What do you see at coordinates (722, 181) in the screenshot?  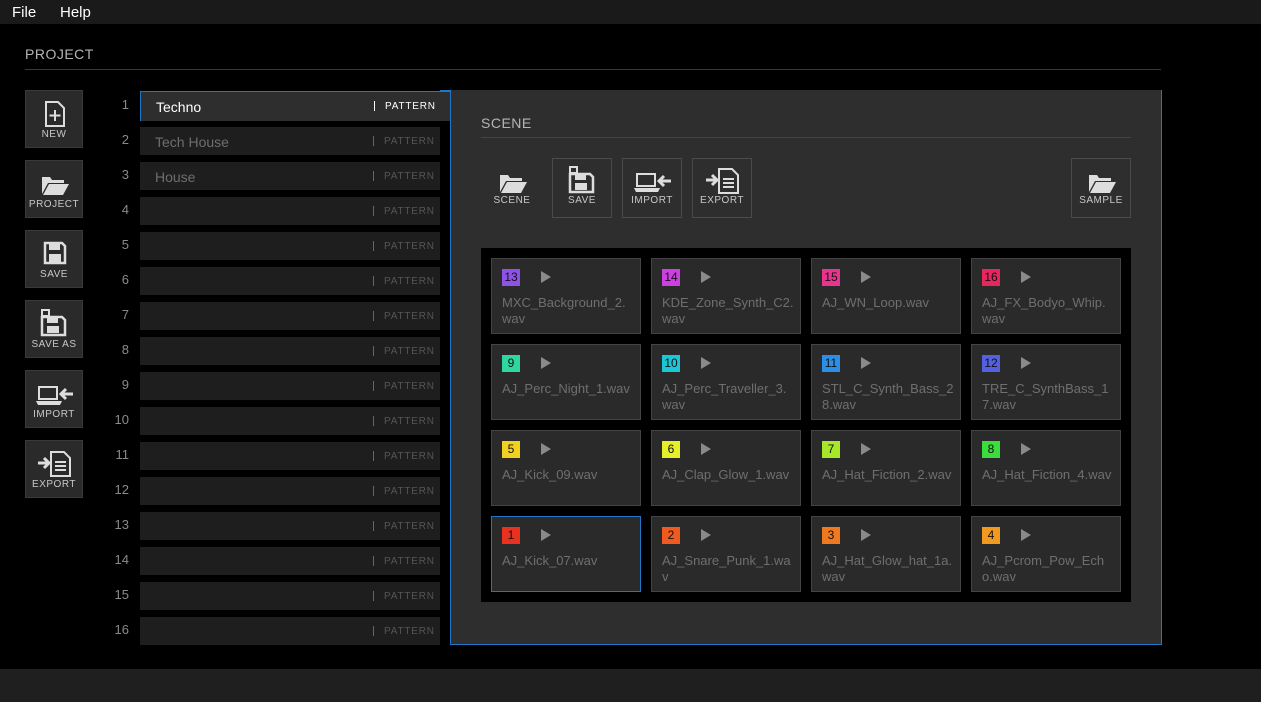 I see `export-icon` at bounding box center [722, 181].